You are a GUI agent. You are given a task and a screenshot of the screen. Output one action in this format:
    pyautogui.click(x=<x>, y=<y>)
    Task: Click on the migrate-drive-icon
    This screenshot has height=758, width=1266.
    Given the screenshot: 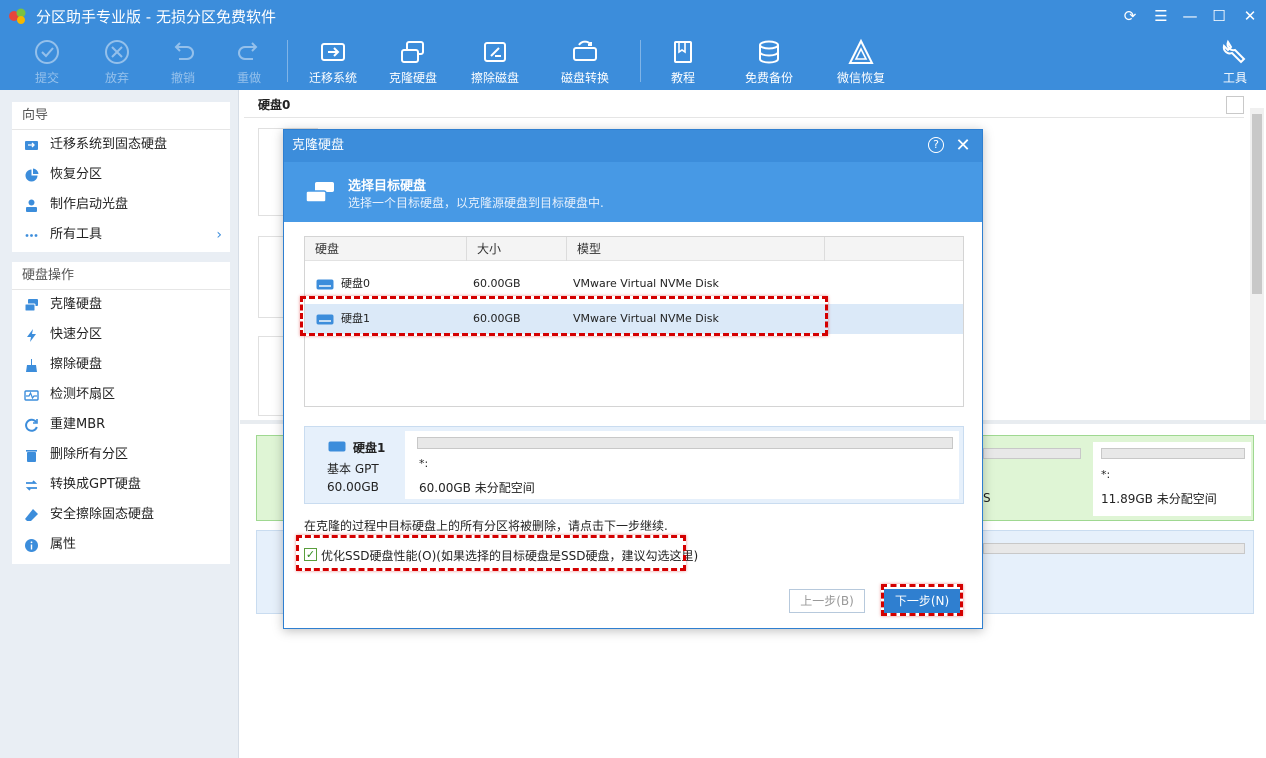 What is the action you would take?
    pyautogui.click(x=333, y=52)
    